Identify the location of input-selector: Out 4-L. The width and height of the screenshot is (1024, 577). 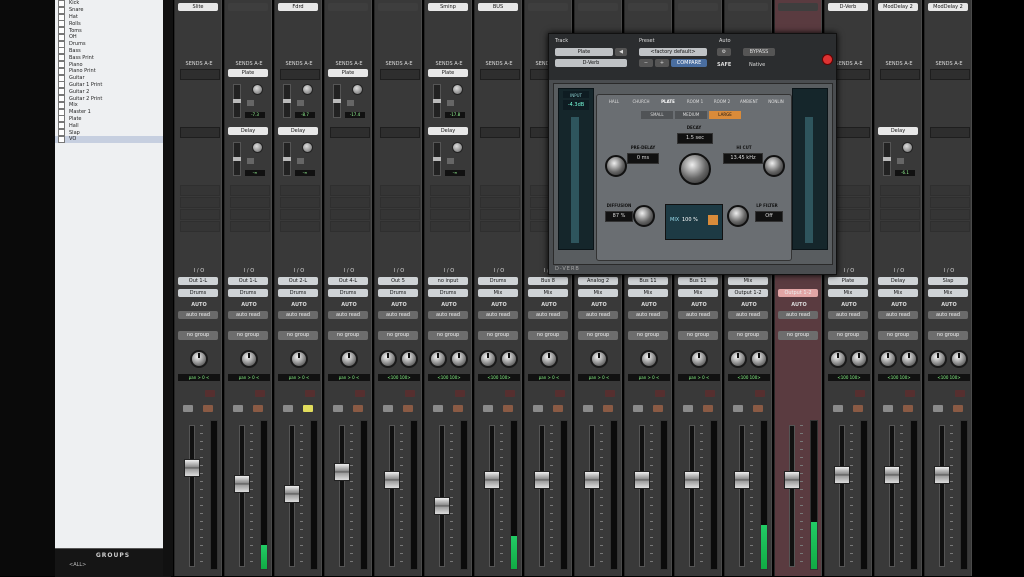
(348, 281).